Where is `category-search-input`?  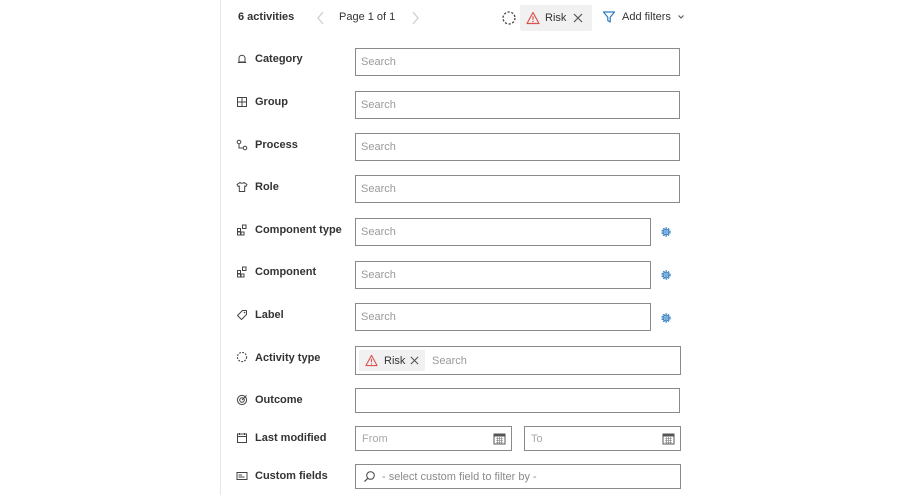 category-search-input is located at coordinates (517, 62).